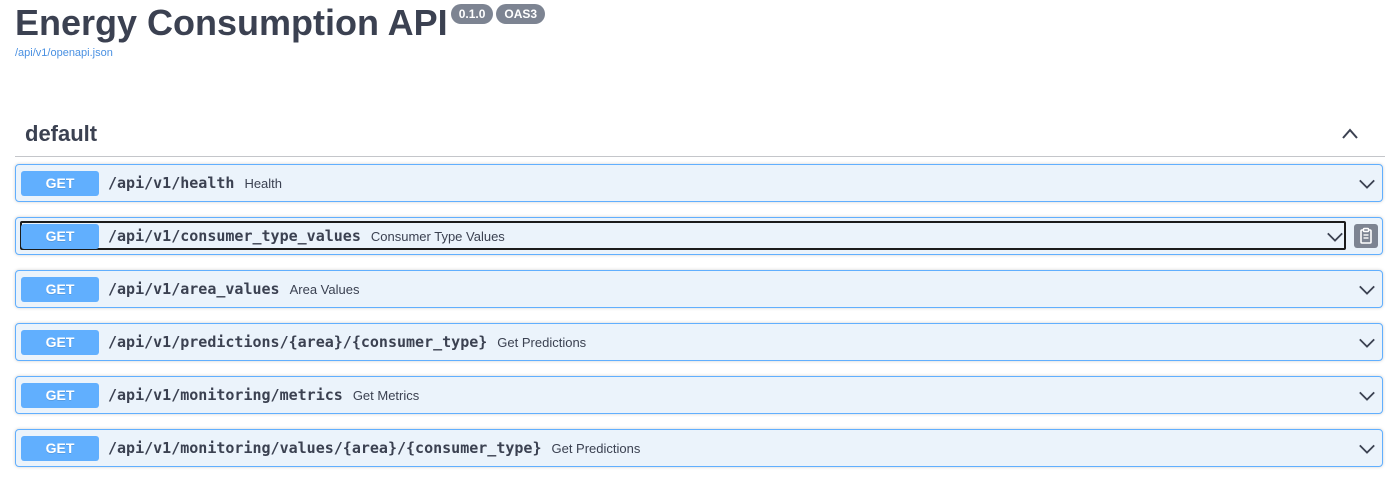  Describe the element at coordinates (437, 236) in the screenshot. I see `operation-summary: Consumer Type Values` at that location.